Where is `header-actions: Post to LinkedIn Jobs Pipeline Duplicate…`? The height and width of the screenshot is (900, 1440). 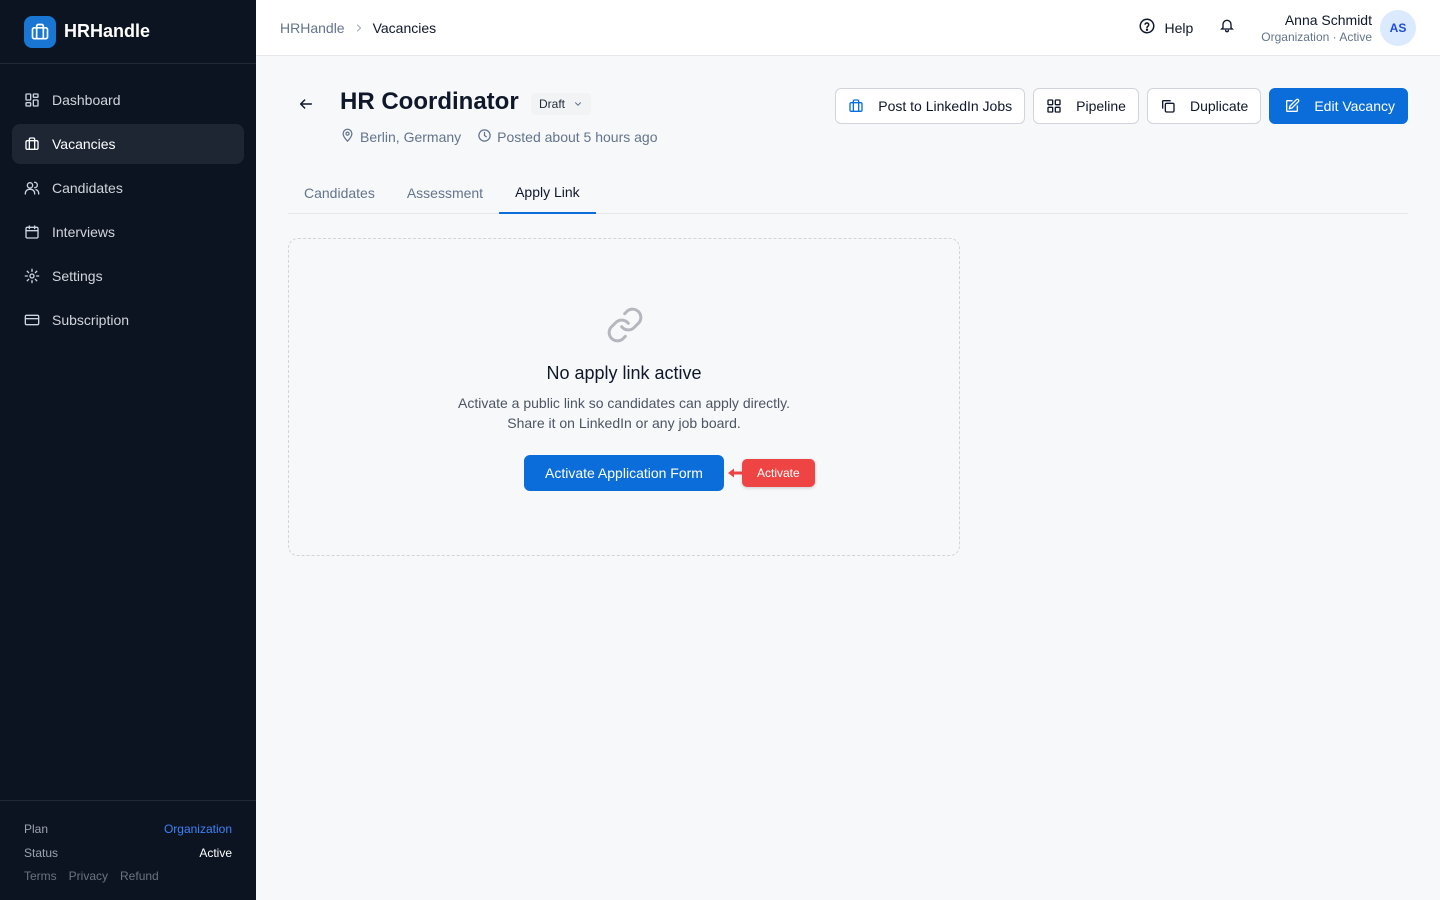 header-actions: Post to LinkedIn Jobs Pipeline Duplicate… is located at coordinates (1121, 106).